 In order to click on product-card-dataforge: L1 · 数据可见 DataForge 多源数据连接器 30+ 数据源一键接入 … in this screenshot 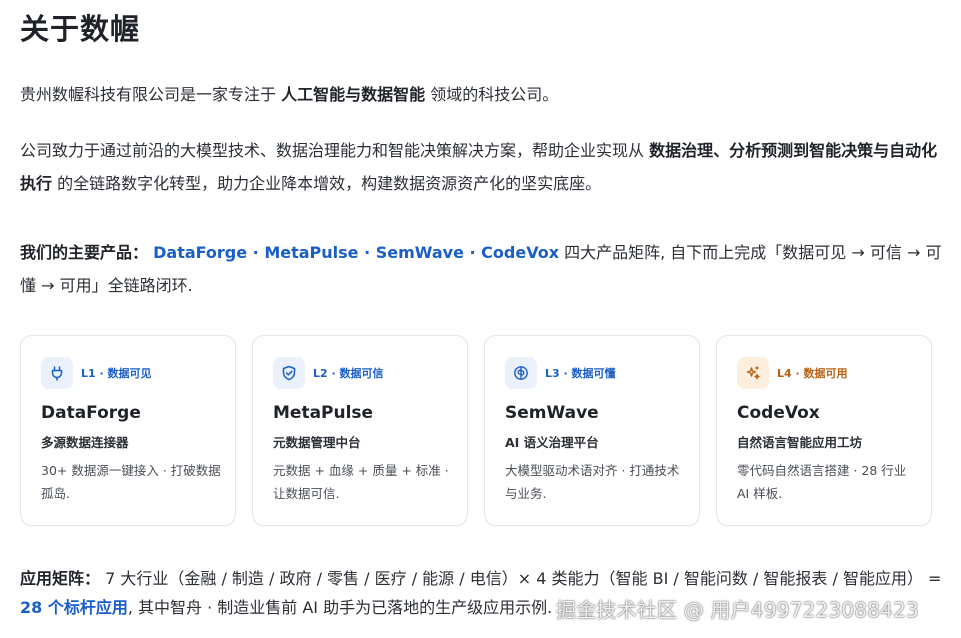, I will do `click(128, 430)`.